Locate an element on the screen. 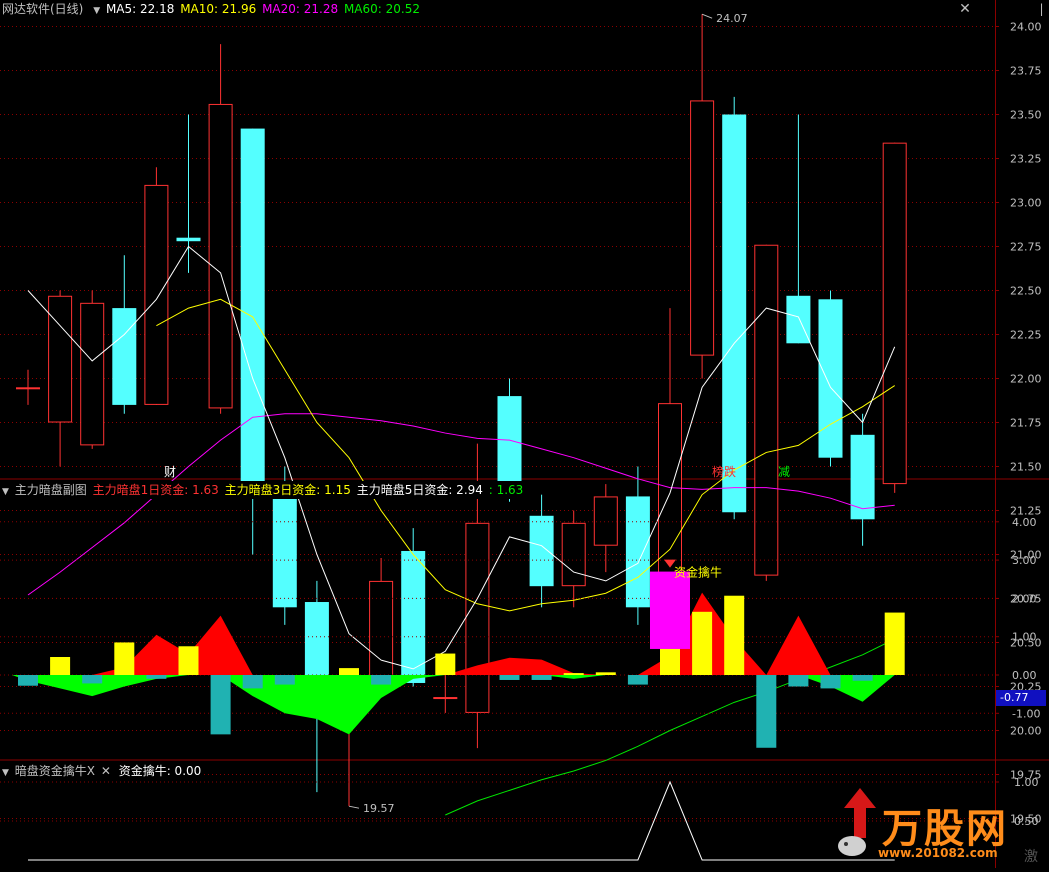 The height and width of the screenshot is (872, 1049). y-tick-label: 22.75 is located at coordinates (1026, 247).